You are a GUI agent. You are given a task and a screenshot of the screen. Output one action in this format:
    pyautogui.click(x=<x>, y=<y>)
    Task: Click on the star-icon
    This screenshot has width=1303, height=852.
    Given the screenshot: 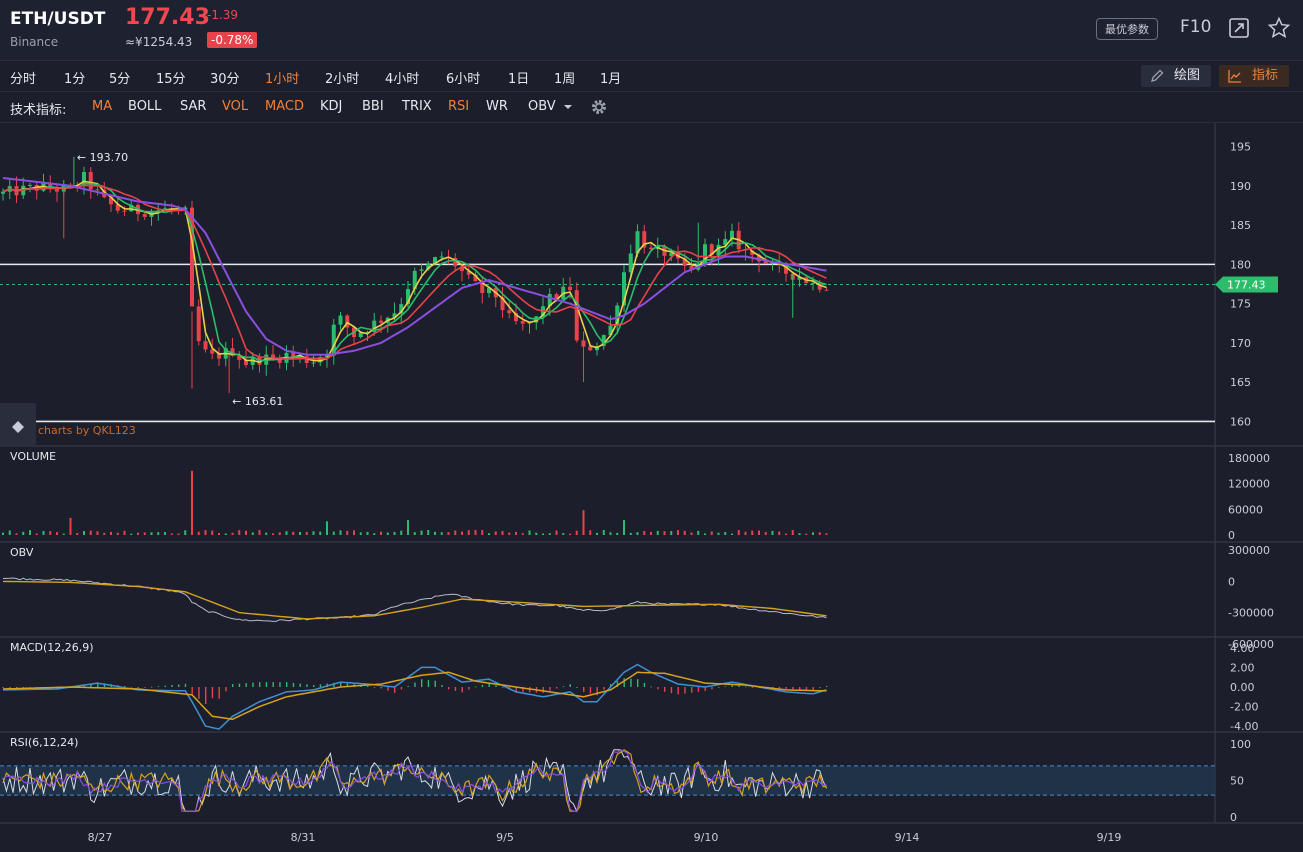 What is the action you would take?
    pyautogui.click(x=1279, y=28)
    